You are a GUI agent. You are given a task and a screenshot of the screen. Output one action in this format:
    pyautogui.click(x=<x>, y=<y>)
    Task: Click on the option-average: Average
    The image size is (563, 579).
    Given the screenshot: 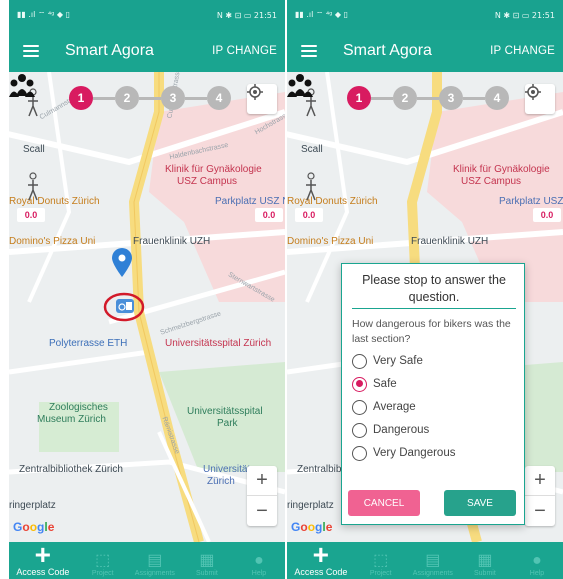 What is the action you would take?
    pyautogui.click(x=434, y=407)
    